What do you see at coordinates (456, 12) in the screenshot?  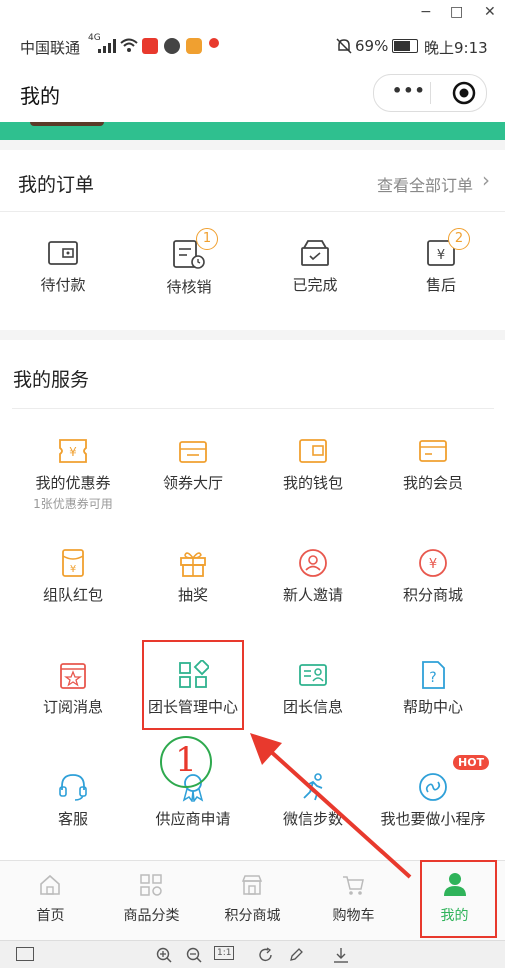 I see `maximize-button: □` at bounding box center [456, 12].